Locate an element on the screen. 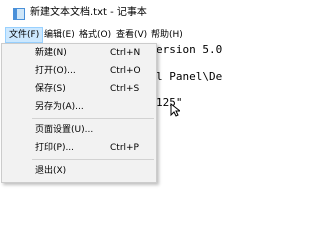 This screenshot has height=240, width=320. menu-item-label: 退出(X) is located at coordinates (51, 171).